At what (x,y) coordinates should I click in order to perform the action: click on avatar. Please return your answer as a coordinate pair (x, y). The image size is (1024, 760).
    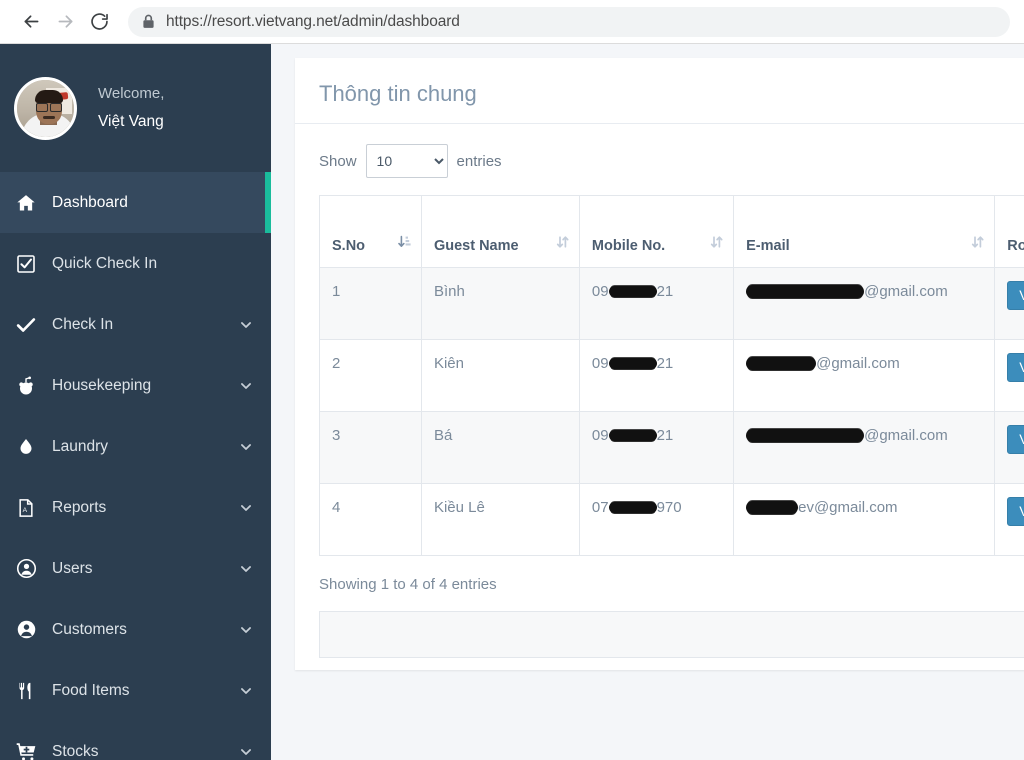
    Looking at the image, I should click on (45, 108).